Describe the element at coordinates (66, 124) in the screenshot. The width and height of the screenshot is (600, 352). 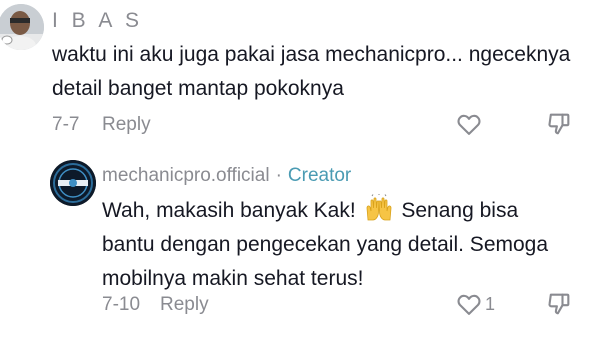
I see `comment-date: 7-7` at that location.